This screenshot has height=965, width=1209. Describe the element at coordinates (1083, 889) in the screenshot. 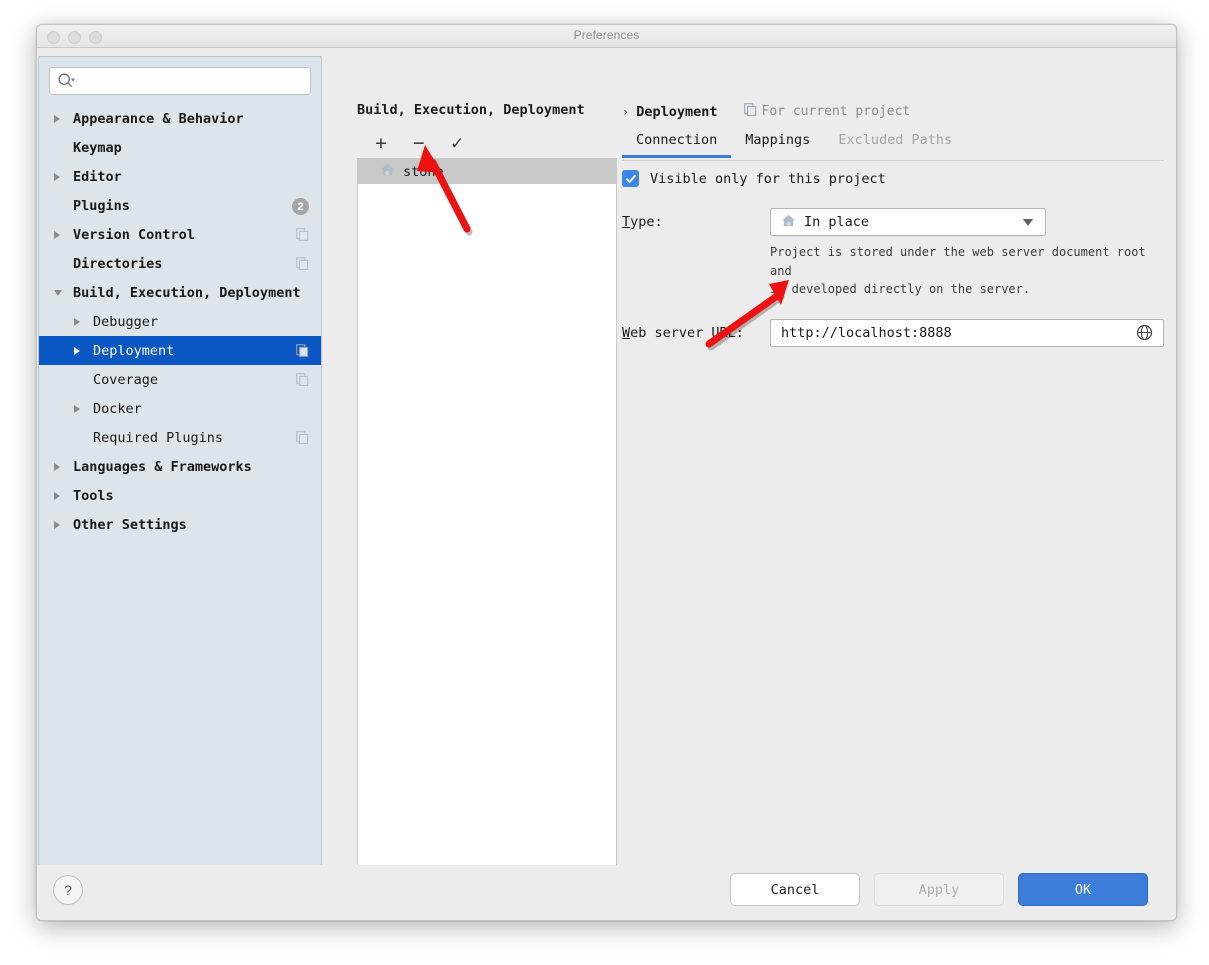

I see `ok-button: OK` at that location.